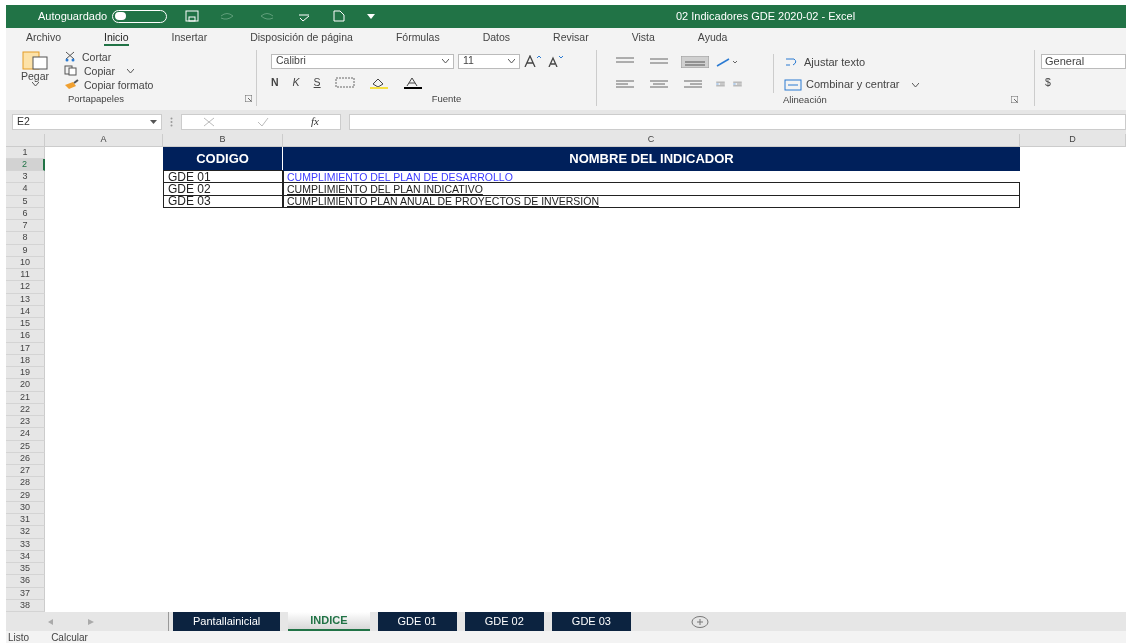 The height and width of the screenshot is (643, 1126). Describe the element at coordinates (805, 99) in the screenshot. I see `group-label: Alineación` at that location.